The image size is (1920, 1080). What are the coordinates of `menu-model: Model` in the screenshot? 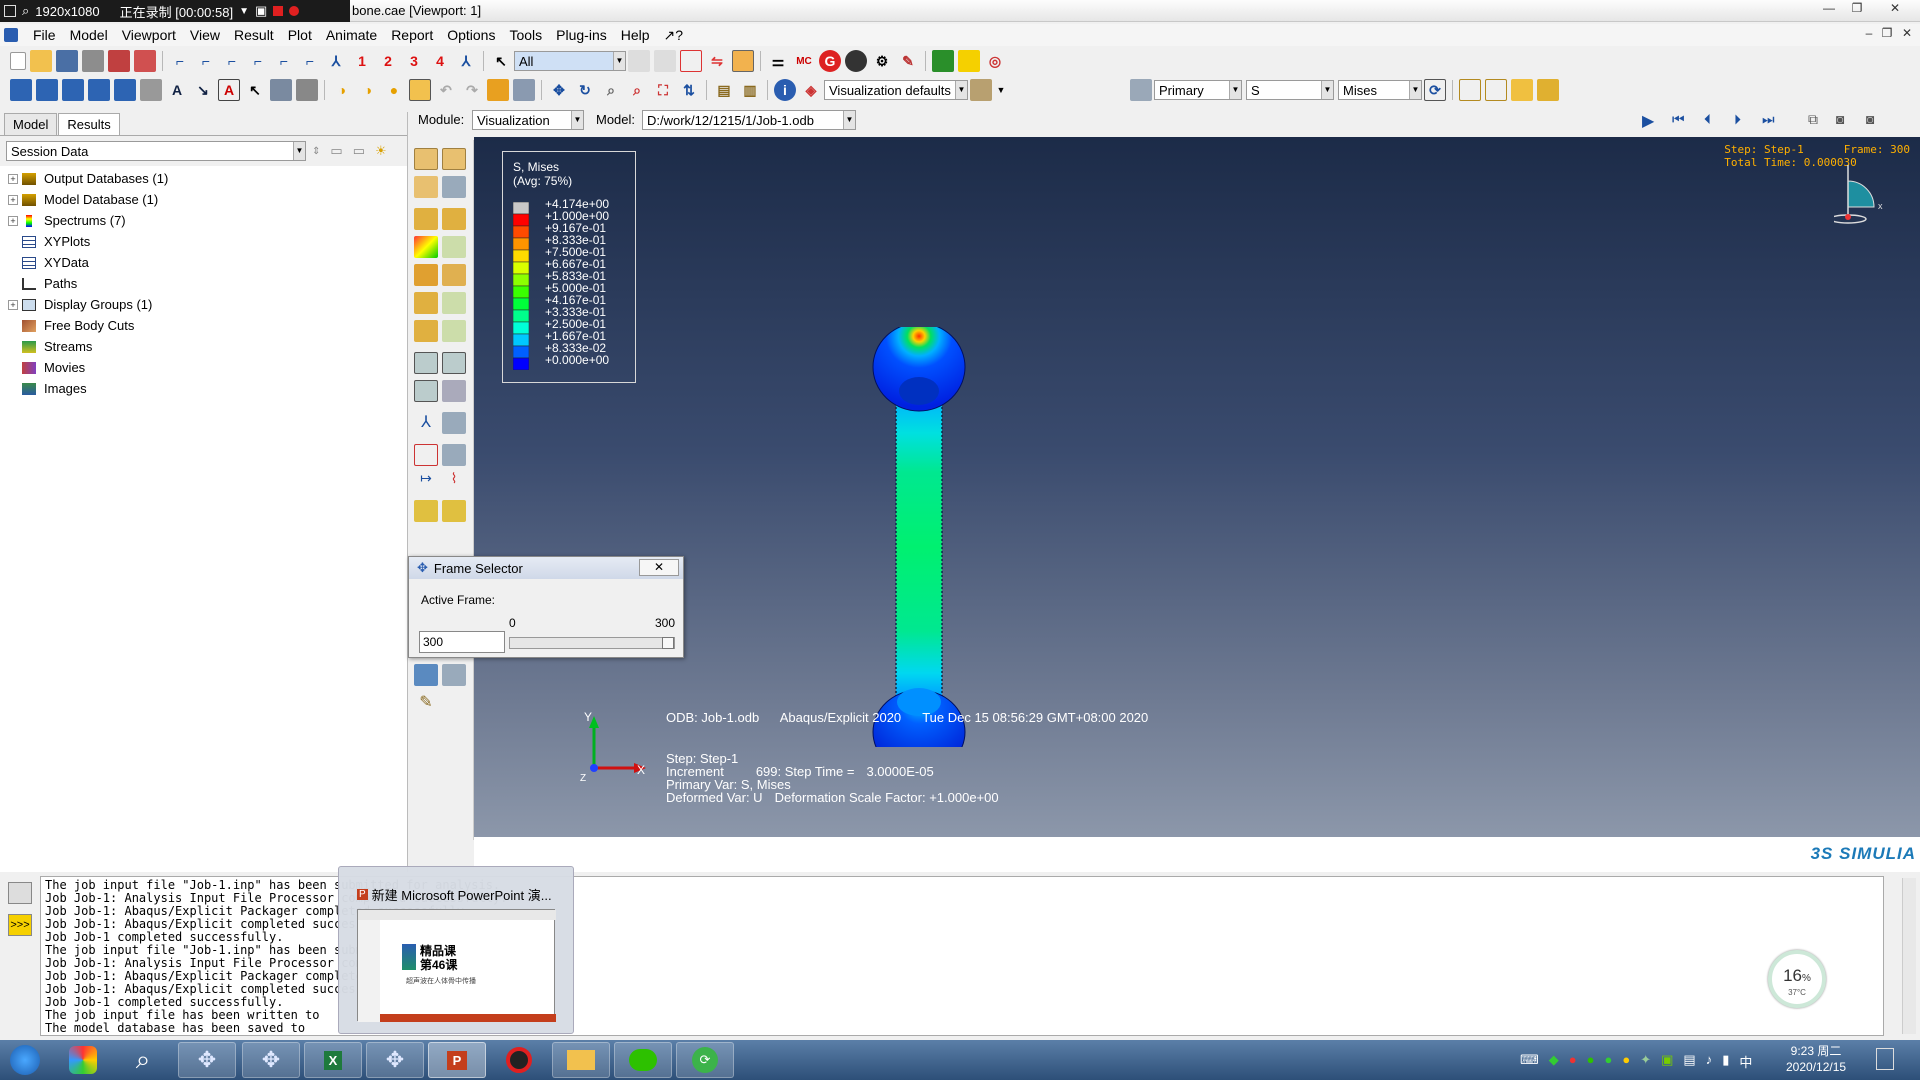 It's located at (89, 35).